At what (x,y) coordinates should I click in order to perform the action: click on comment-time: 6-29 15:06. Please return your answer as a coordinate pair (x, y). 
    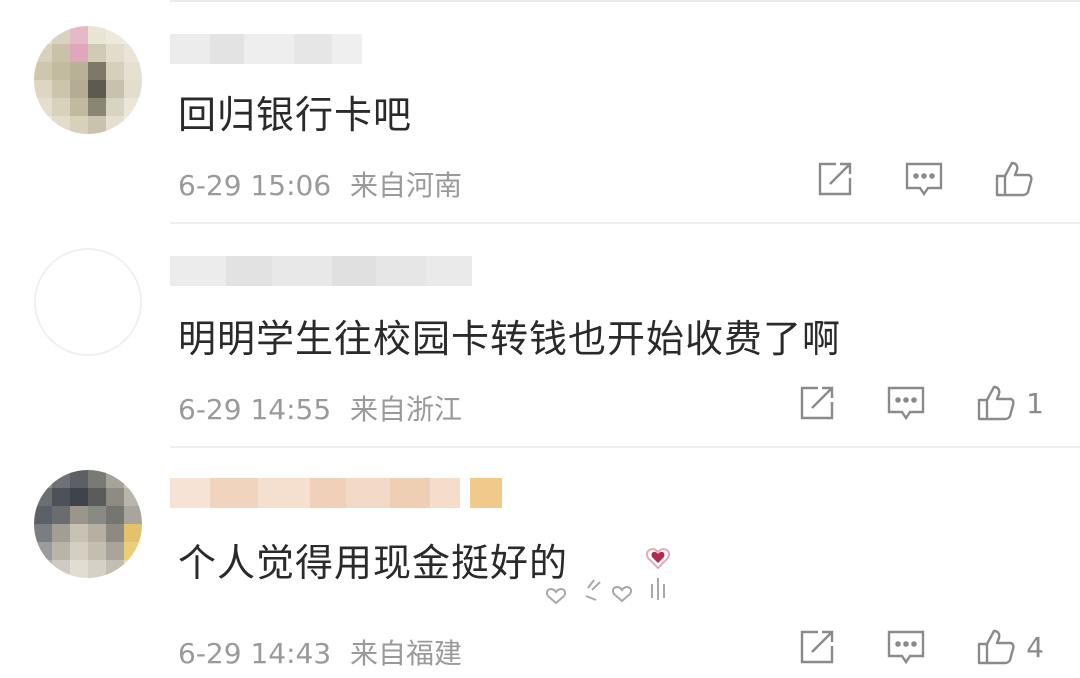
    Looking at the image, I should click on (255, 185).